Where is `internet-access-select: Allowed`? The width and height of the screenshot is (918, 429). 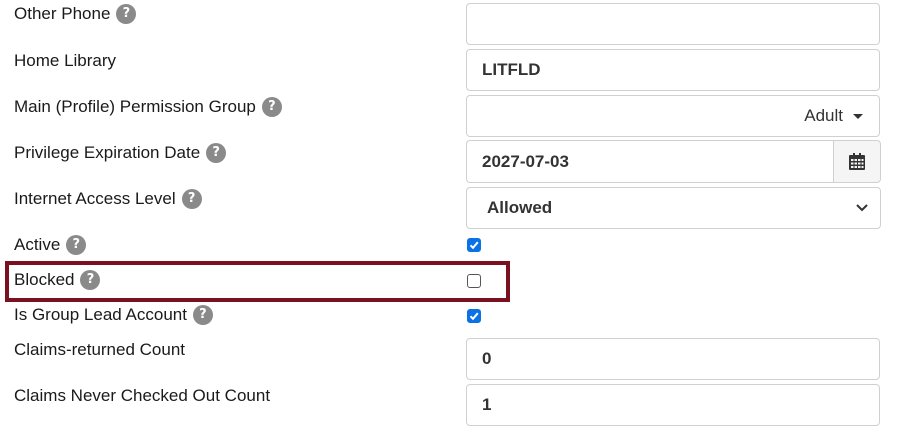 internet-access-select: Allowed is located at coordinates (673, 208).